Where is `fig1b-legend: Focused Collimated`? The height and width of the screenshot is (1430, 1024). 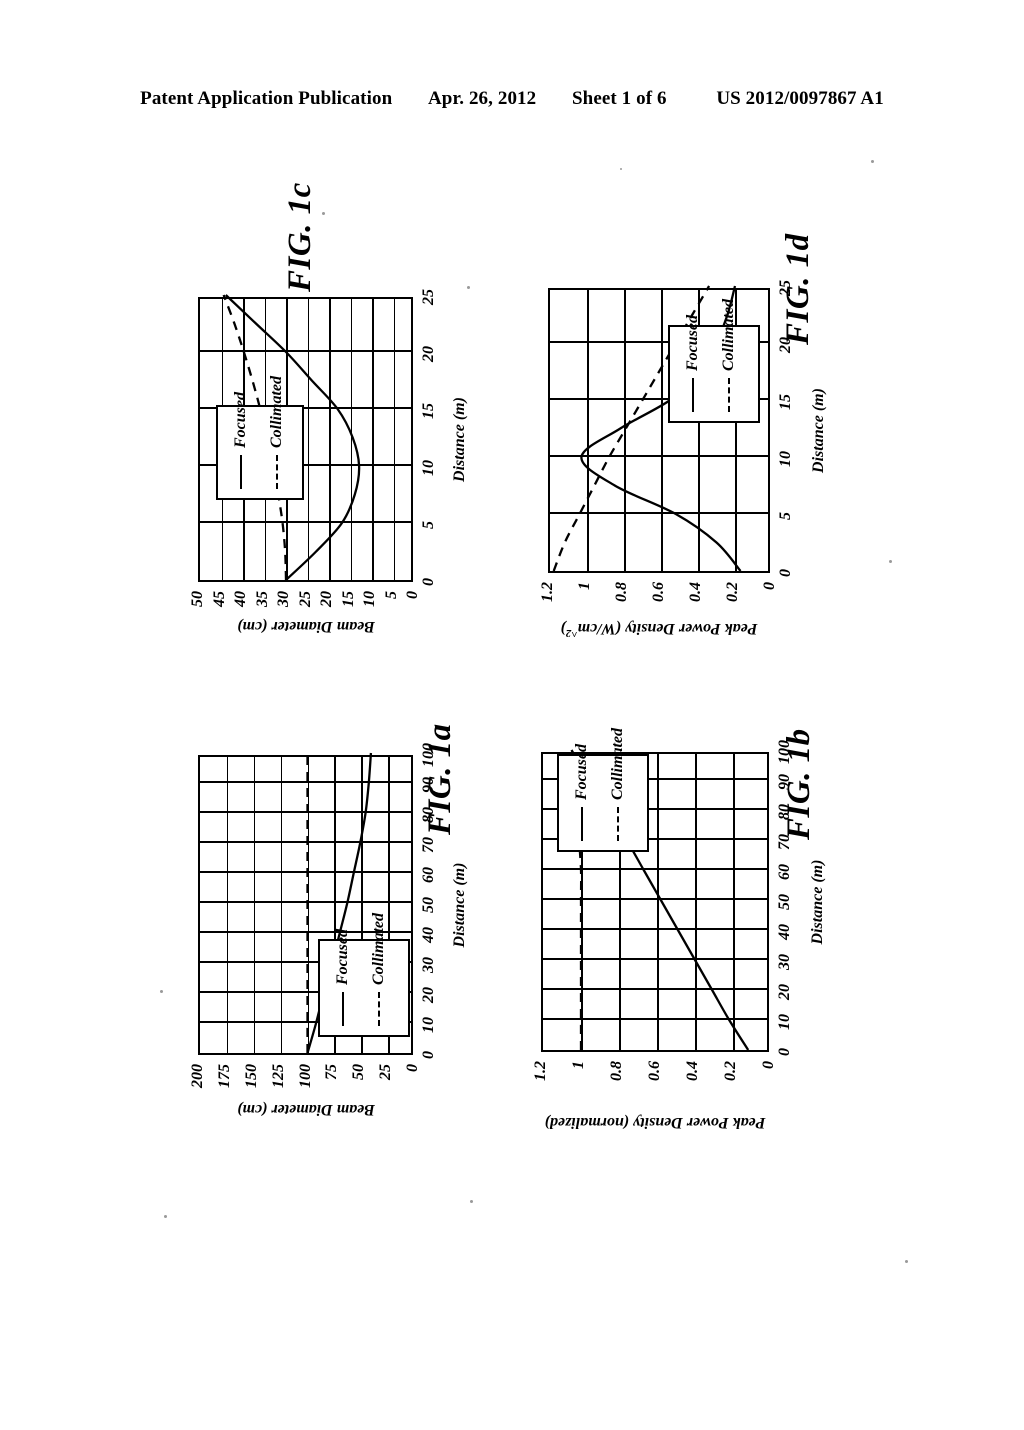 fig1b-legend: Focused Collimated is located at coordinates (603, 790).